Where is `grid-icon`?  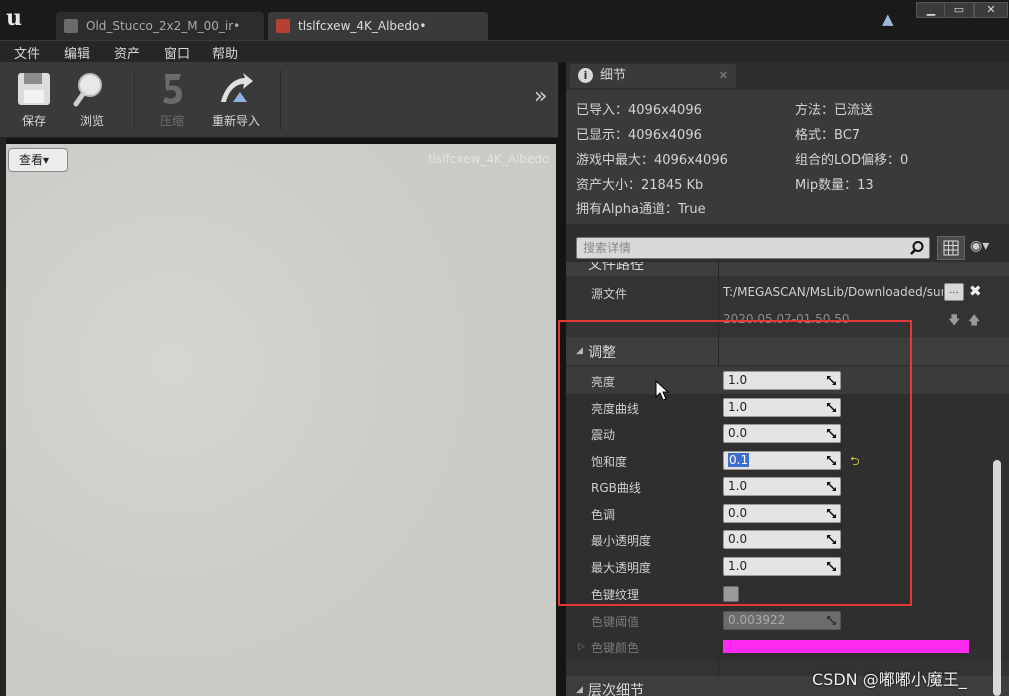 grid-icon is located at coordinates (951, 248).